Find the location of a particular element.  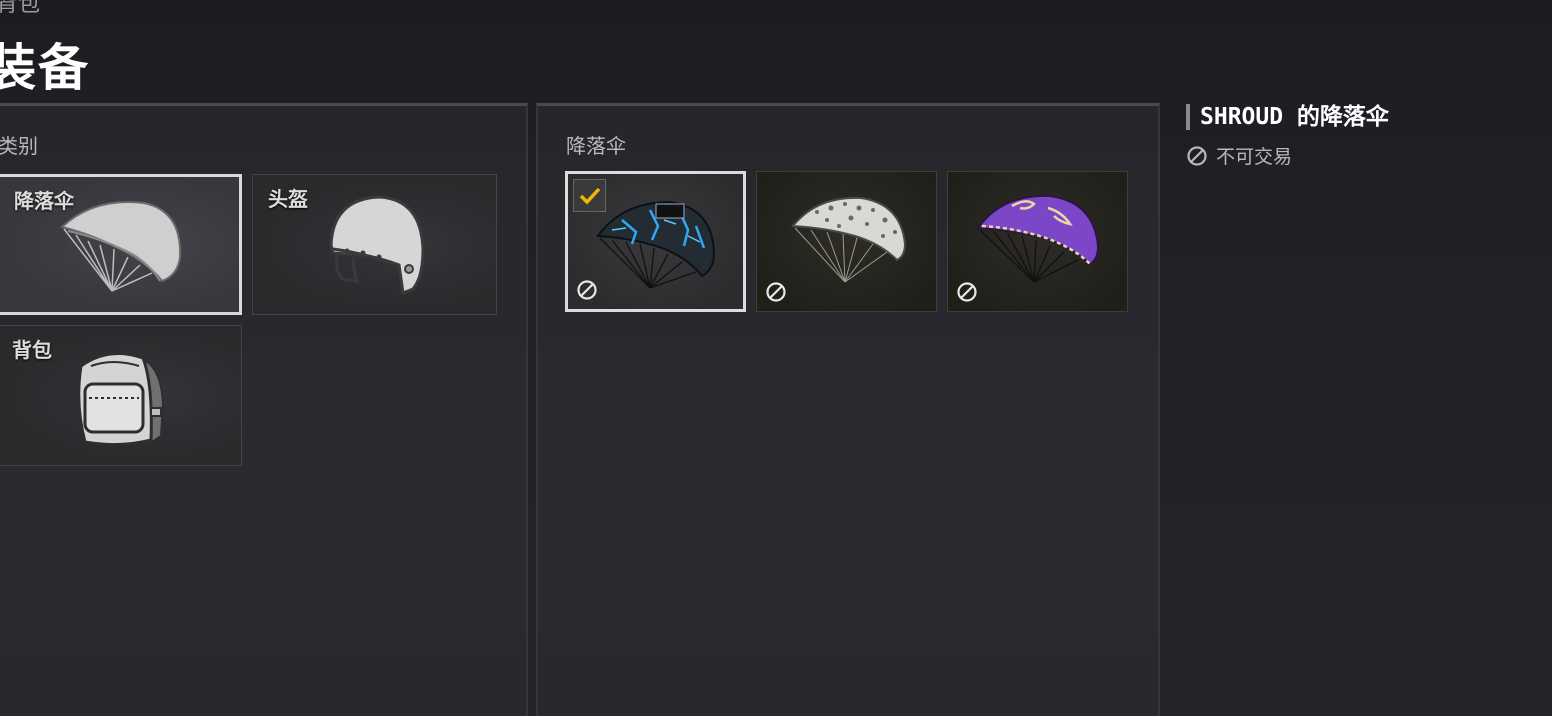

item-section-label: 降落伞 is located at coordinates (596, 146).